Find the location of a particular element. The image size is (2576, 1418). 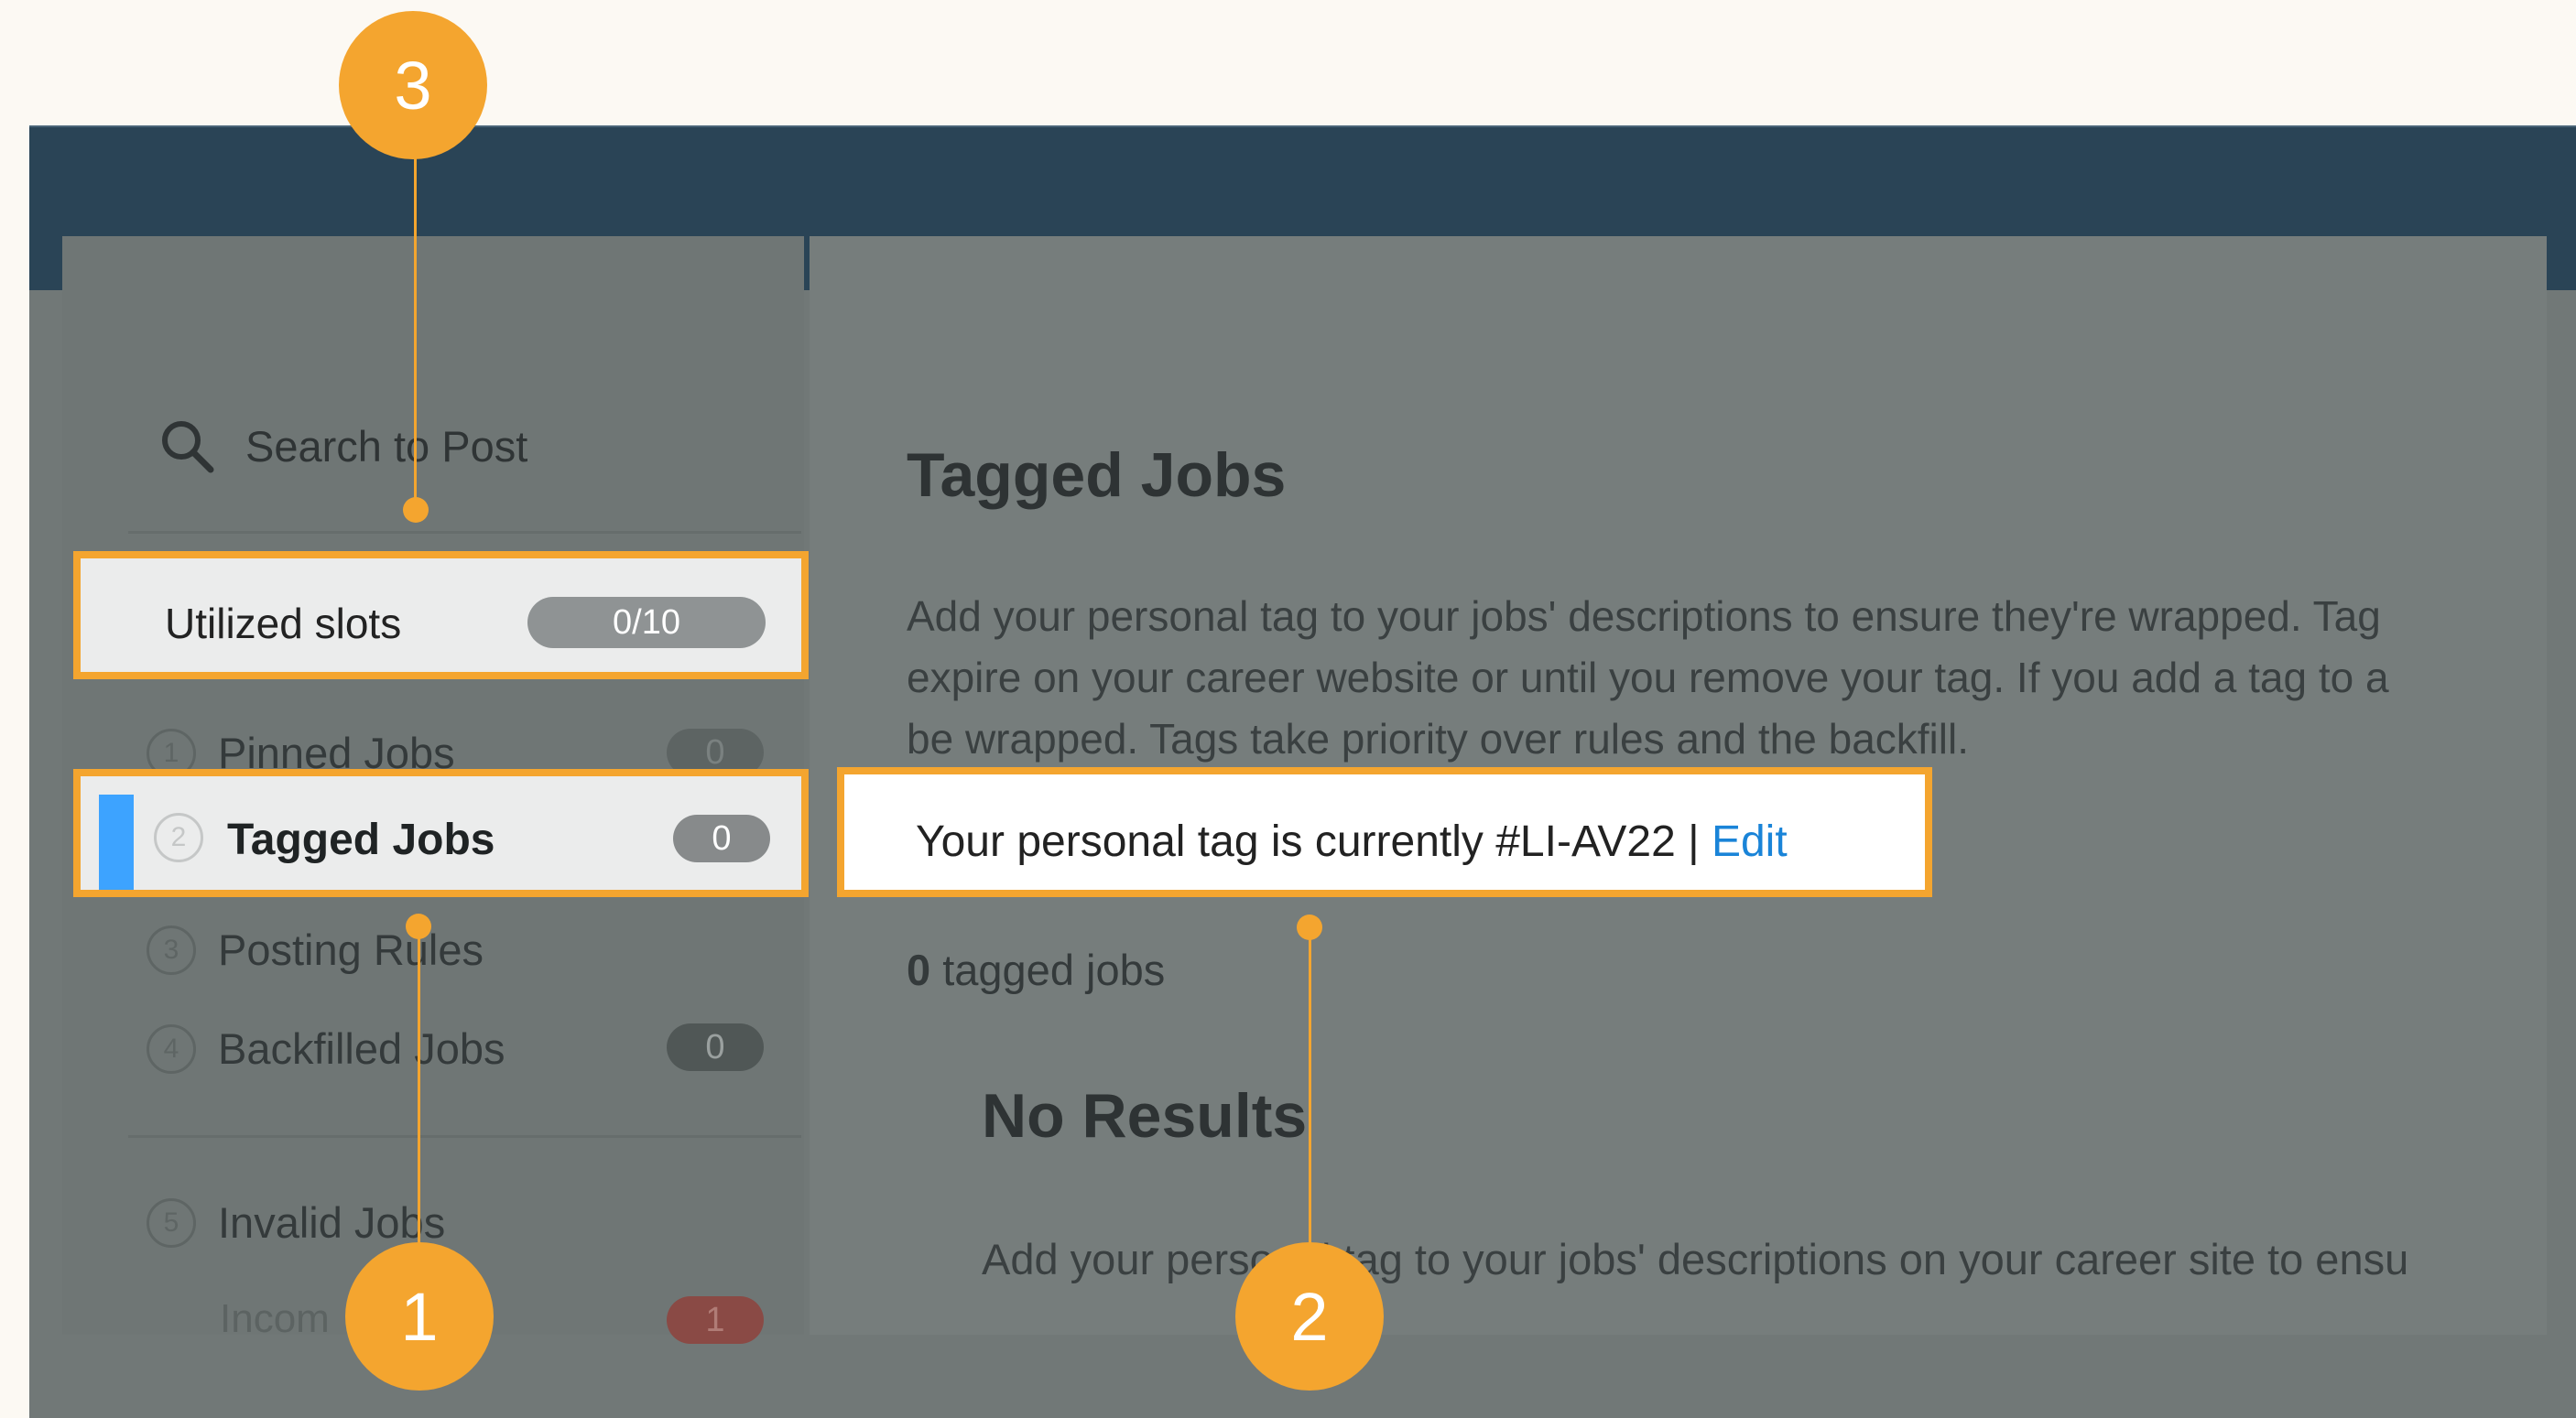

sidebar-subitem-incomplete: Incom is located at coordinates (275, 1319).